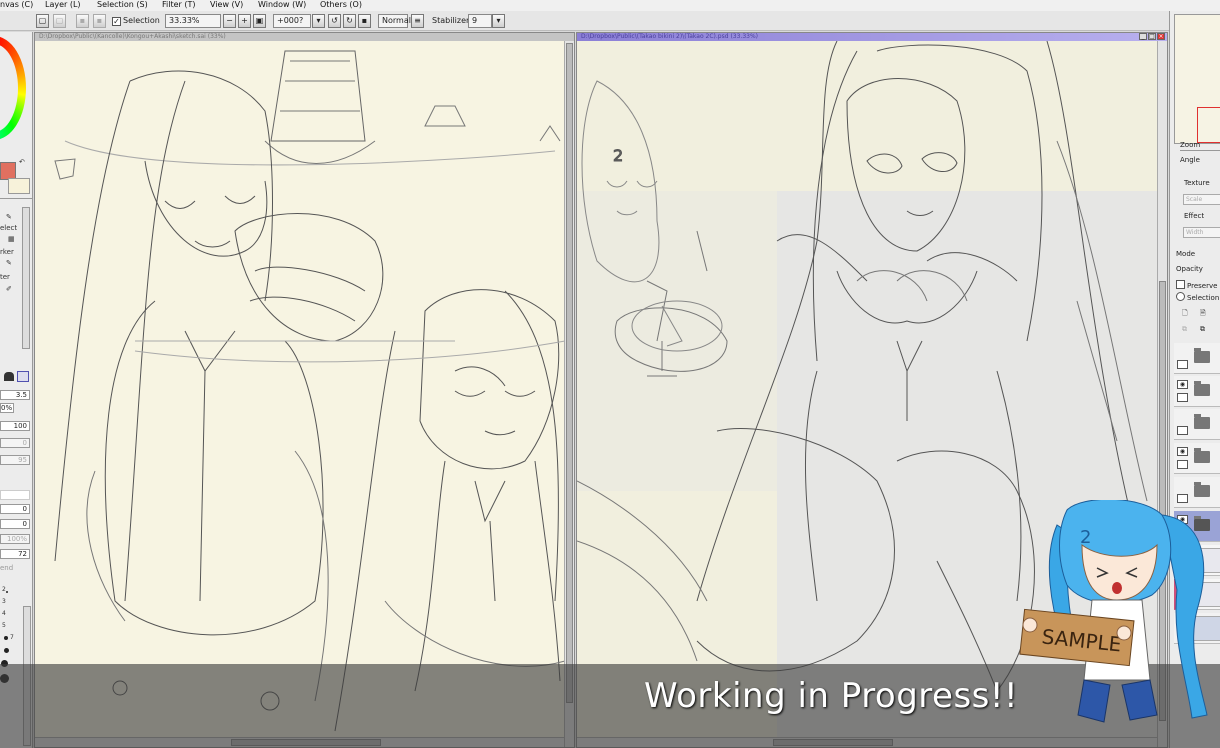 The image size is (1220, 748). What do you see at coordinates (16, 5) in the screenshot?
I see `menu-canvas: nvas (C)` at bounding box center [16, 5].